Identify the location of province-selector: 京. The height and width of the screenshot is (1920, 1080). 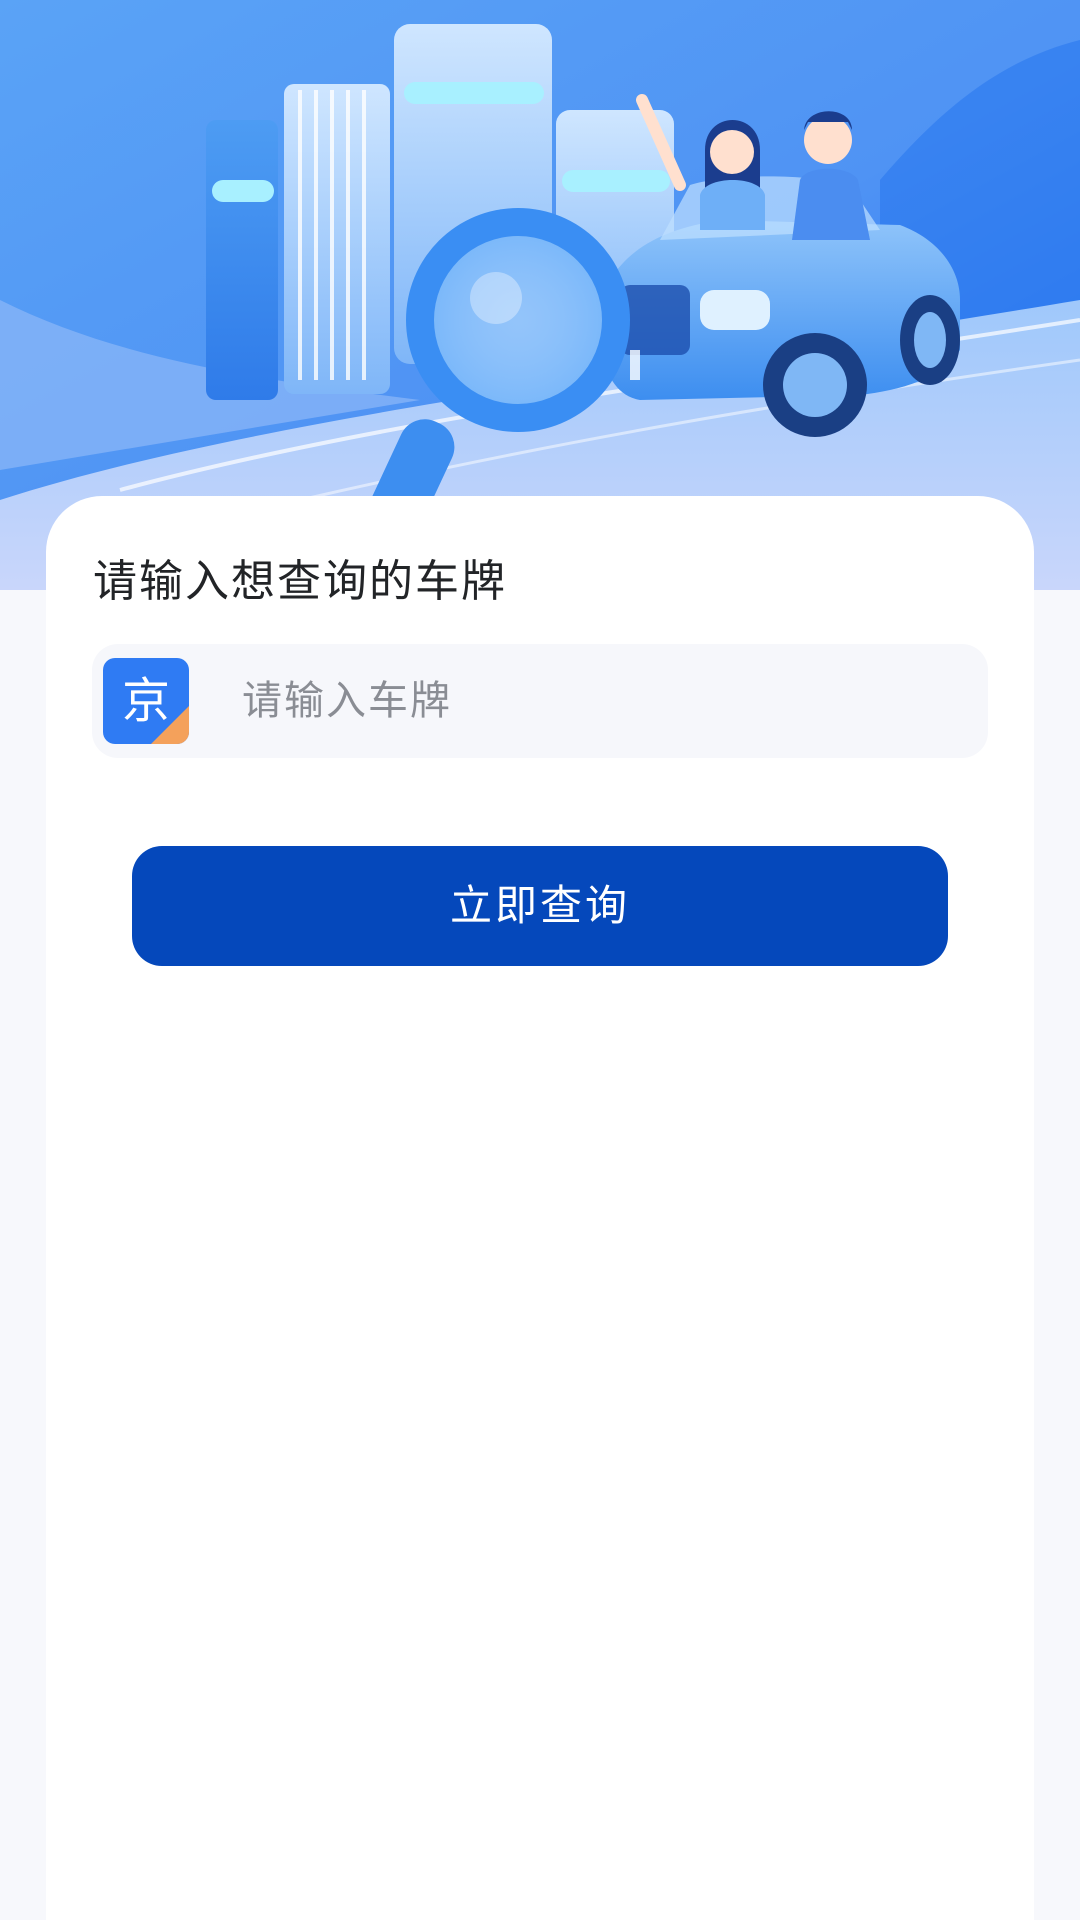
(146, 701).